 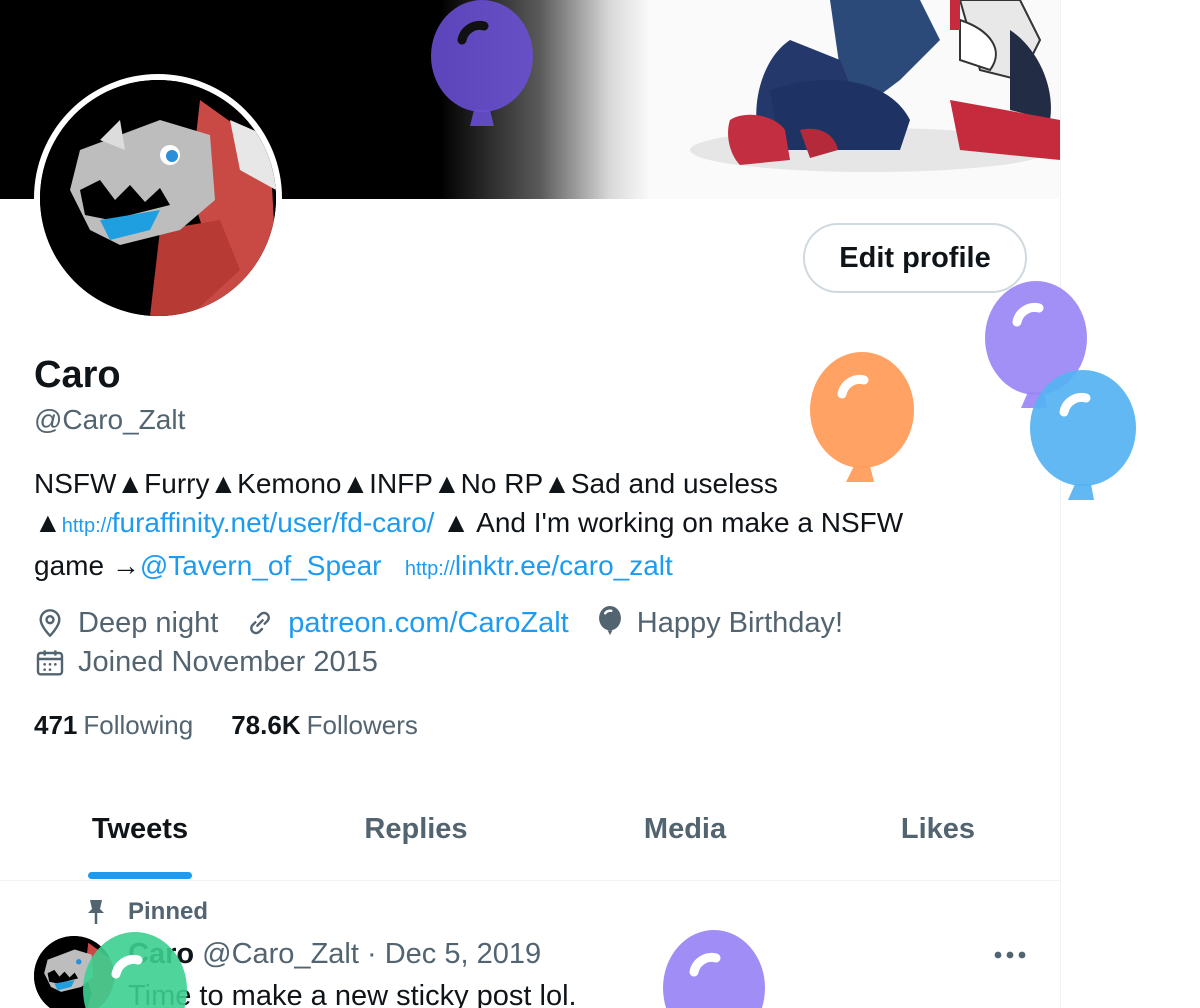 I want to click on profile-birthday: Happy Birthday!, so click(x=719, y=623).